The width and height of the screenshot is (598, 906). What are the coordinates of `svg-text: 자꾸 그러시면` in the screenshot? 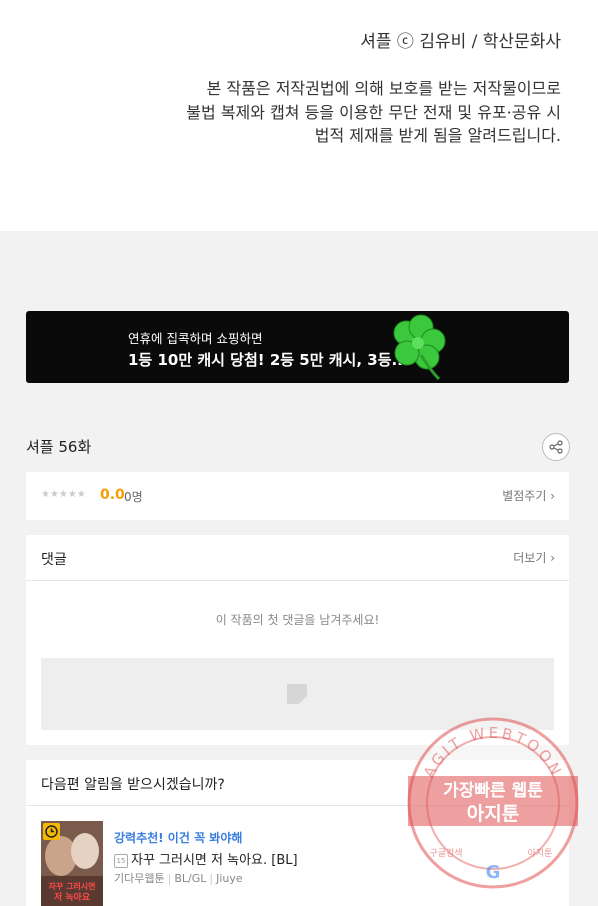 It's located at (72, 886).